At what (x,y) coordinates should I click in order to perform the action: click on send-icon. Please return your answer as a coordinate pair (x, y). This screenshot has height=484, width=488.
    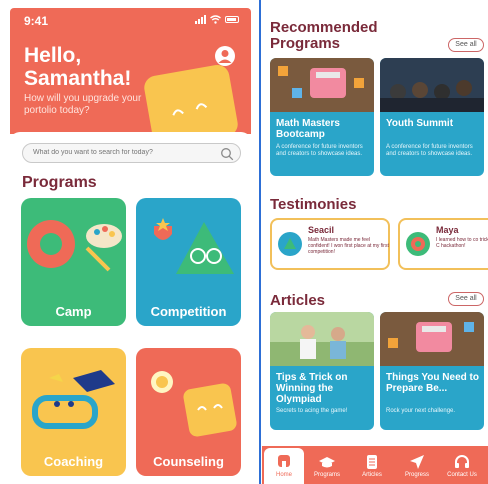
    Looking at the image, I should click on (417, 462).